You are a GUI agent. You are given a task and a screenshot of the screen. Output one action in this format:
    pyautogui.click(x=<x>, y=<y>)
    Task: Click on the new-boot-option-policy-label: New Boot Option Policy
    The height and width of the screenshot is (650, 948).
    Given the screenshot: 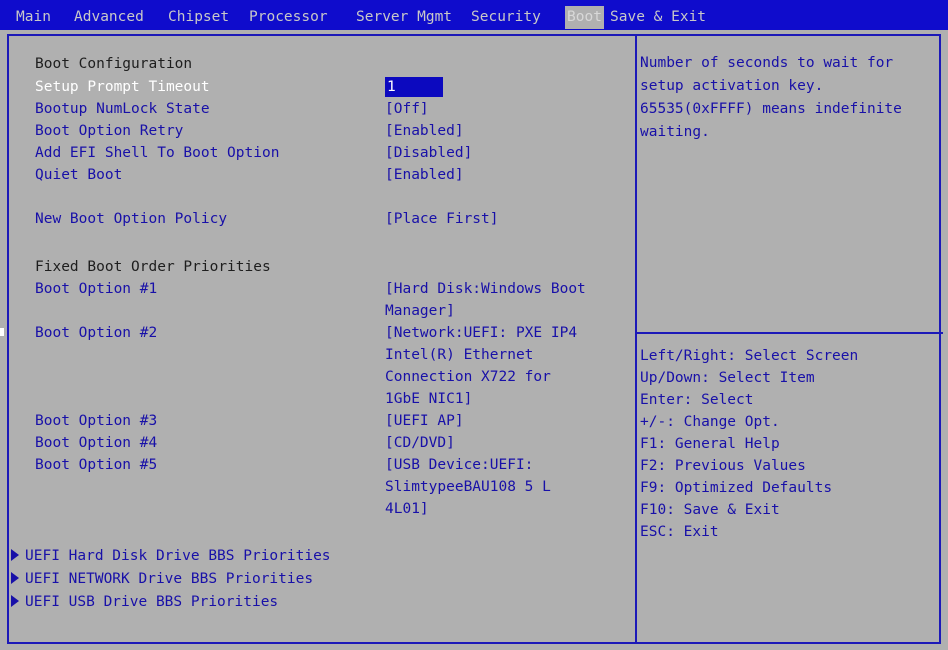 What is the action you would take?
    pyautogui.click(x=131, y=219)
    